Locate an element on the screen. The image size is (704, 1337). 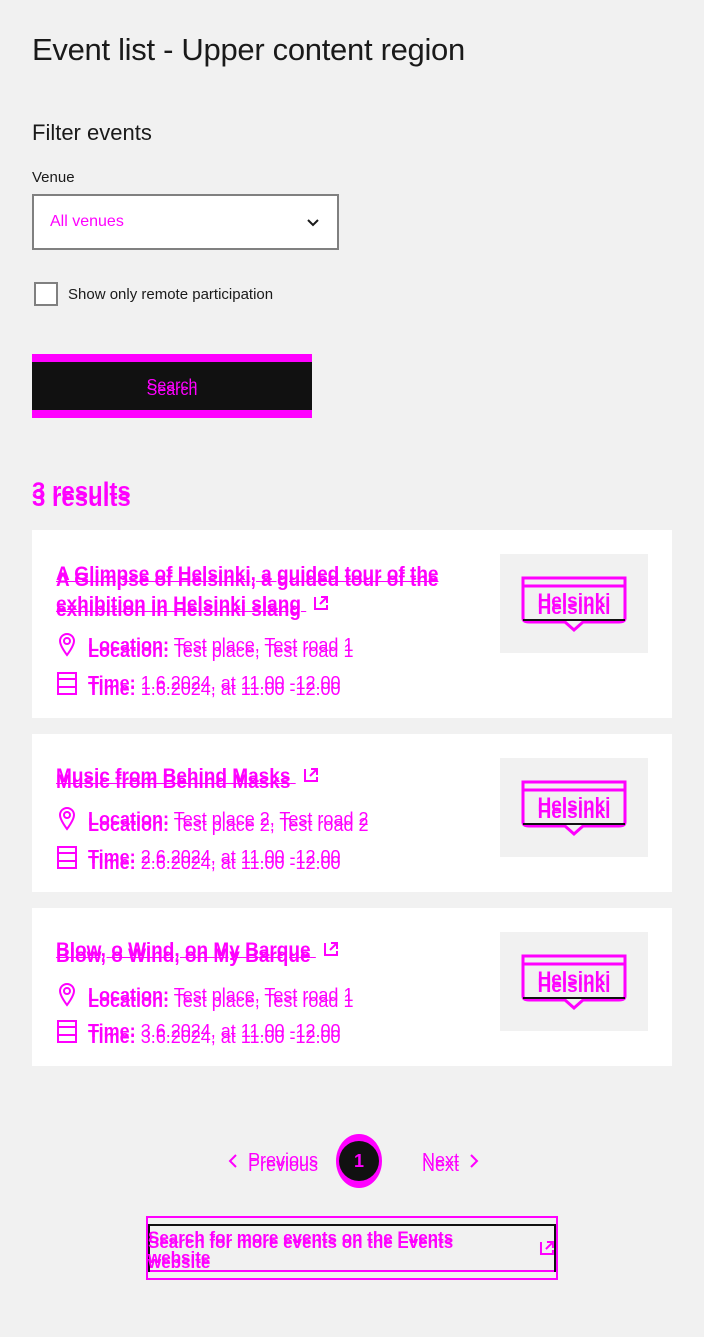
pagination-current-page: 1 is located at coordinates (359, 1161).